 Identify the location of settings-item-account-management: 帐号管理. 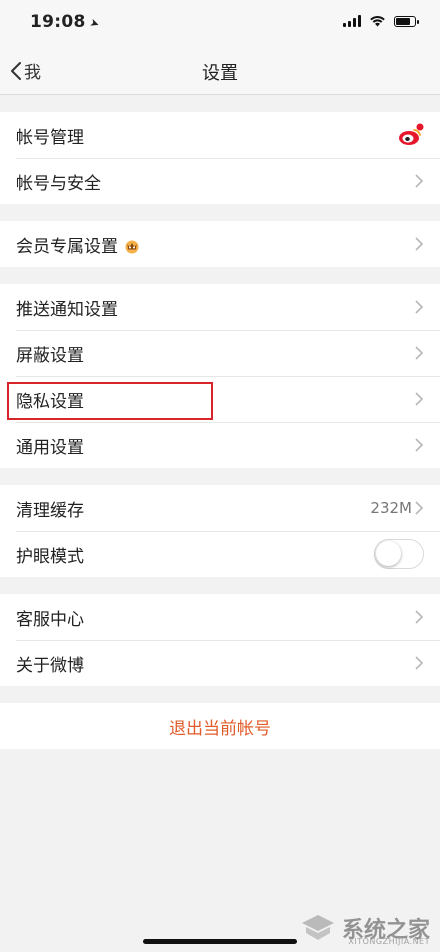
(220, 135).